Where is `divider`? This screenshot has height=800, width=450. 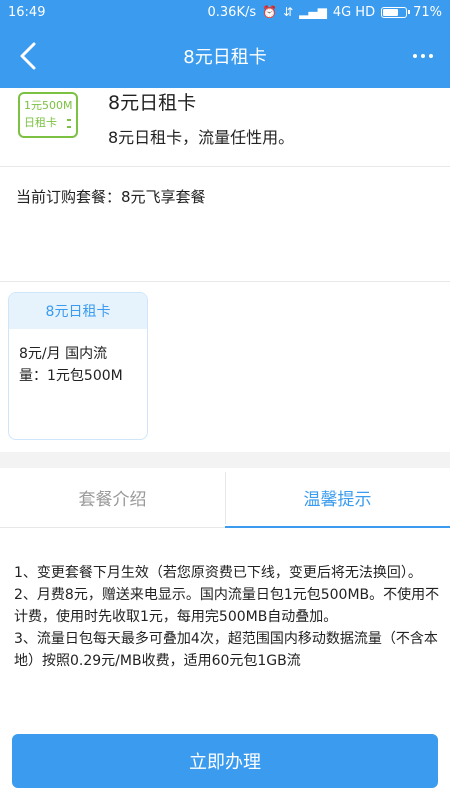 divider is located at coordinates (225, 166).